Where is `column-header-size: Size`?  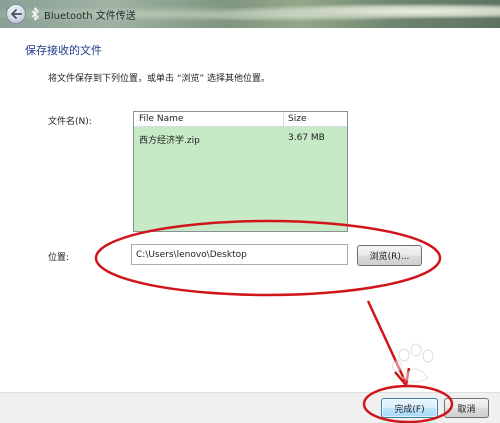 column-header-size: Size is located at coordinates (297, 119).